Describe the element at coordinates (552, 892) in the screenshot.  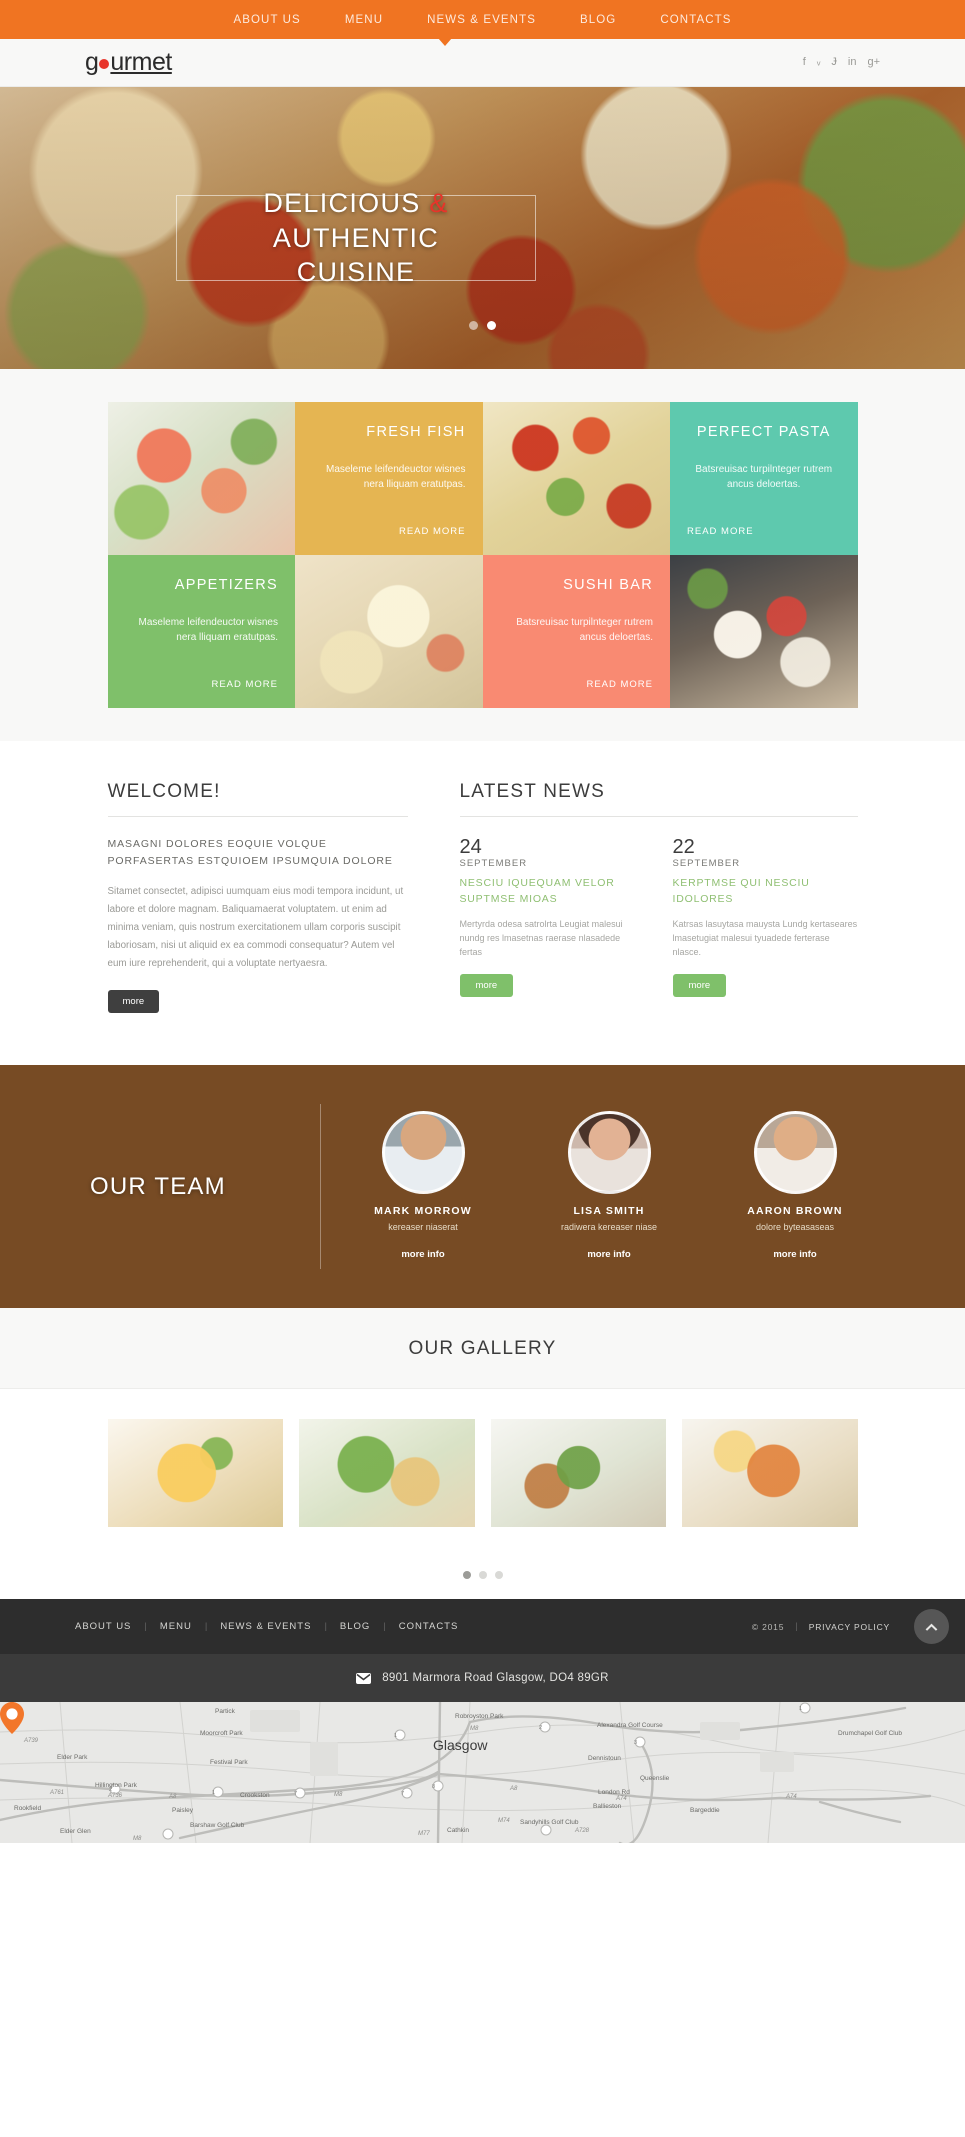
I see `news-headline-link: NESCIU IQUEQUAM VELOR SUPTMSE MIOAS` at that location.